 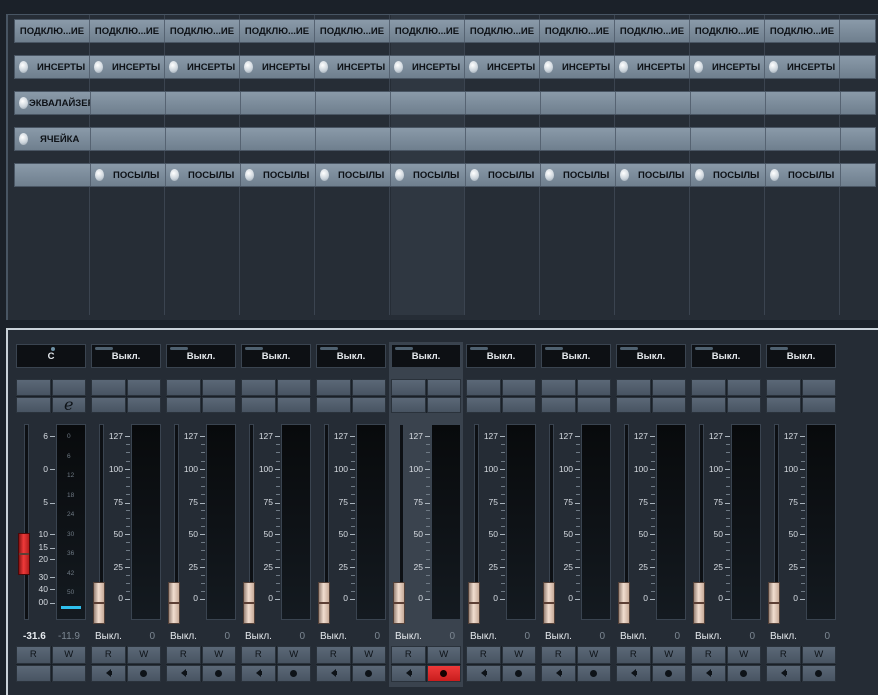 I want to click on sends-slot-6: ПОСЫЛЫ, so click(x=503, y=175).